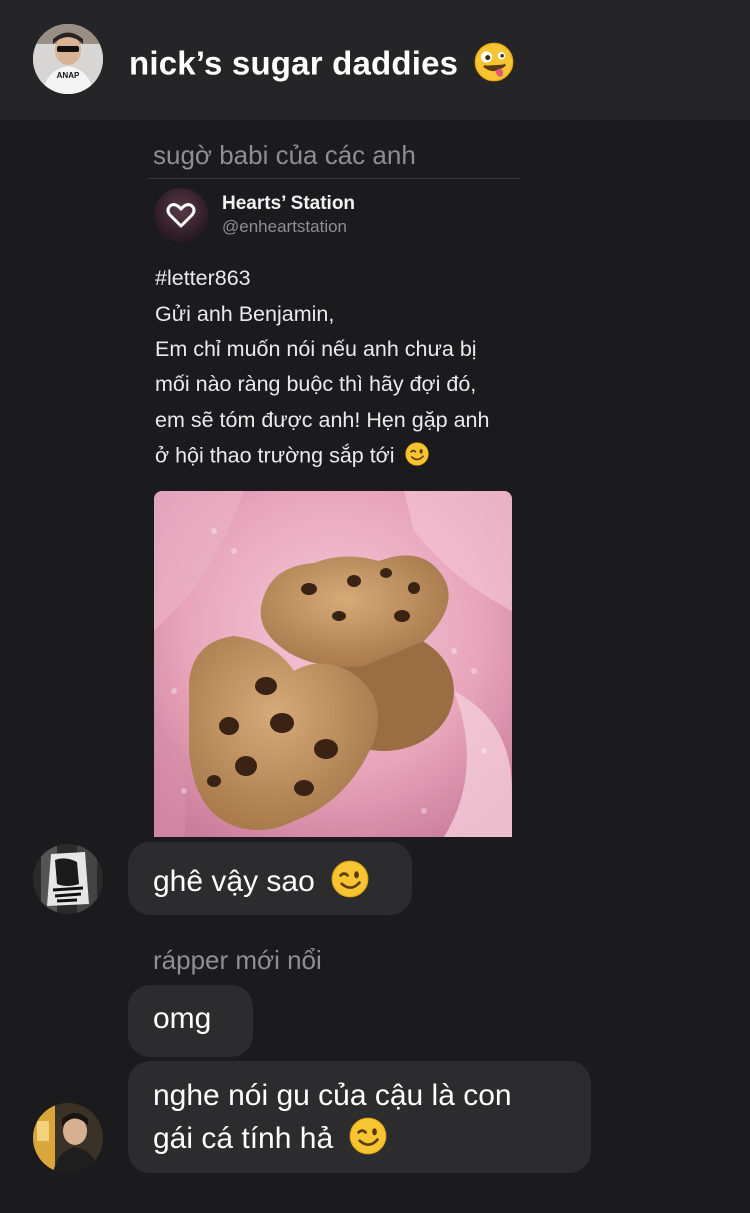 The height and width of the screenshot is (1213, 750). What do you see at coordinates (237, 960) in the screenshot?
I see `sender-name: rápper mới nổi` at bounding box center [237, 960].